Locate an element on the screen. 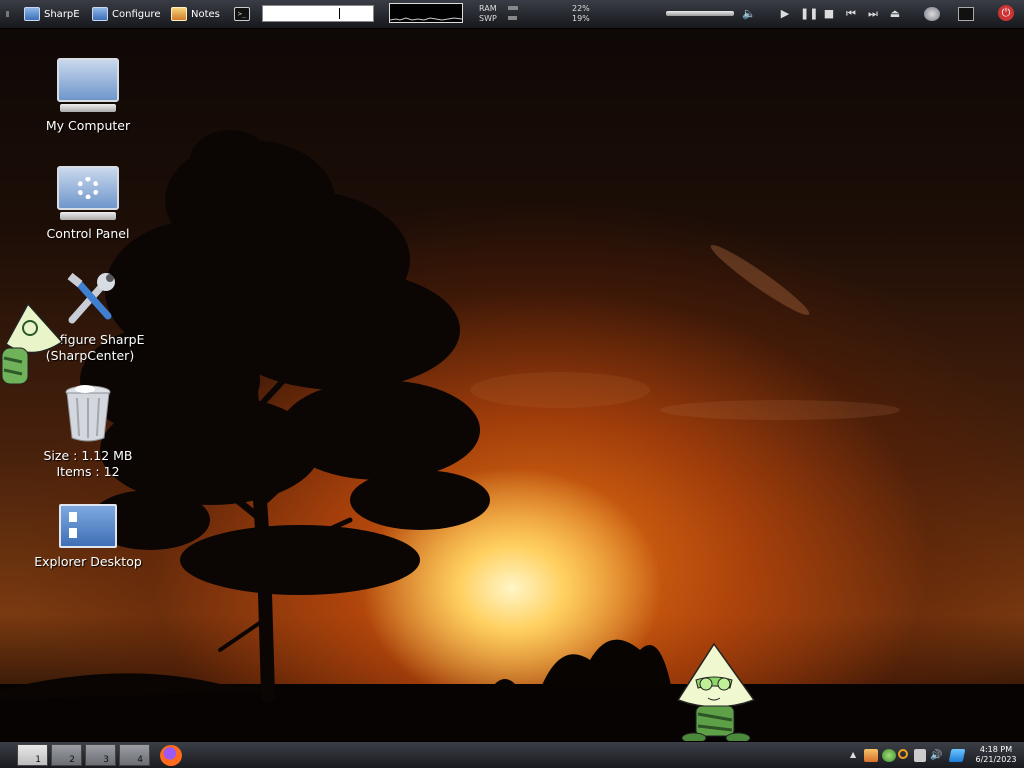  gear-monitor-icon is located at coordinates (88, 193).